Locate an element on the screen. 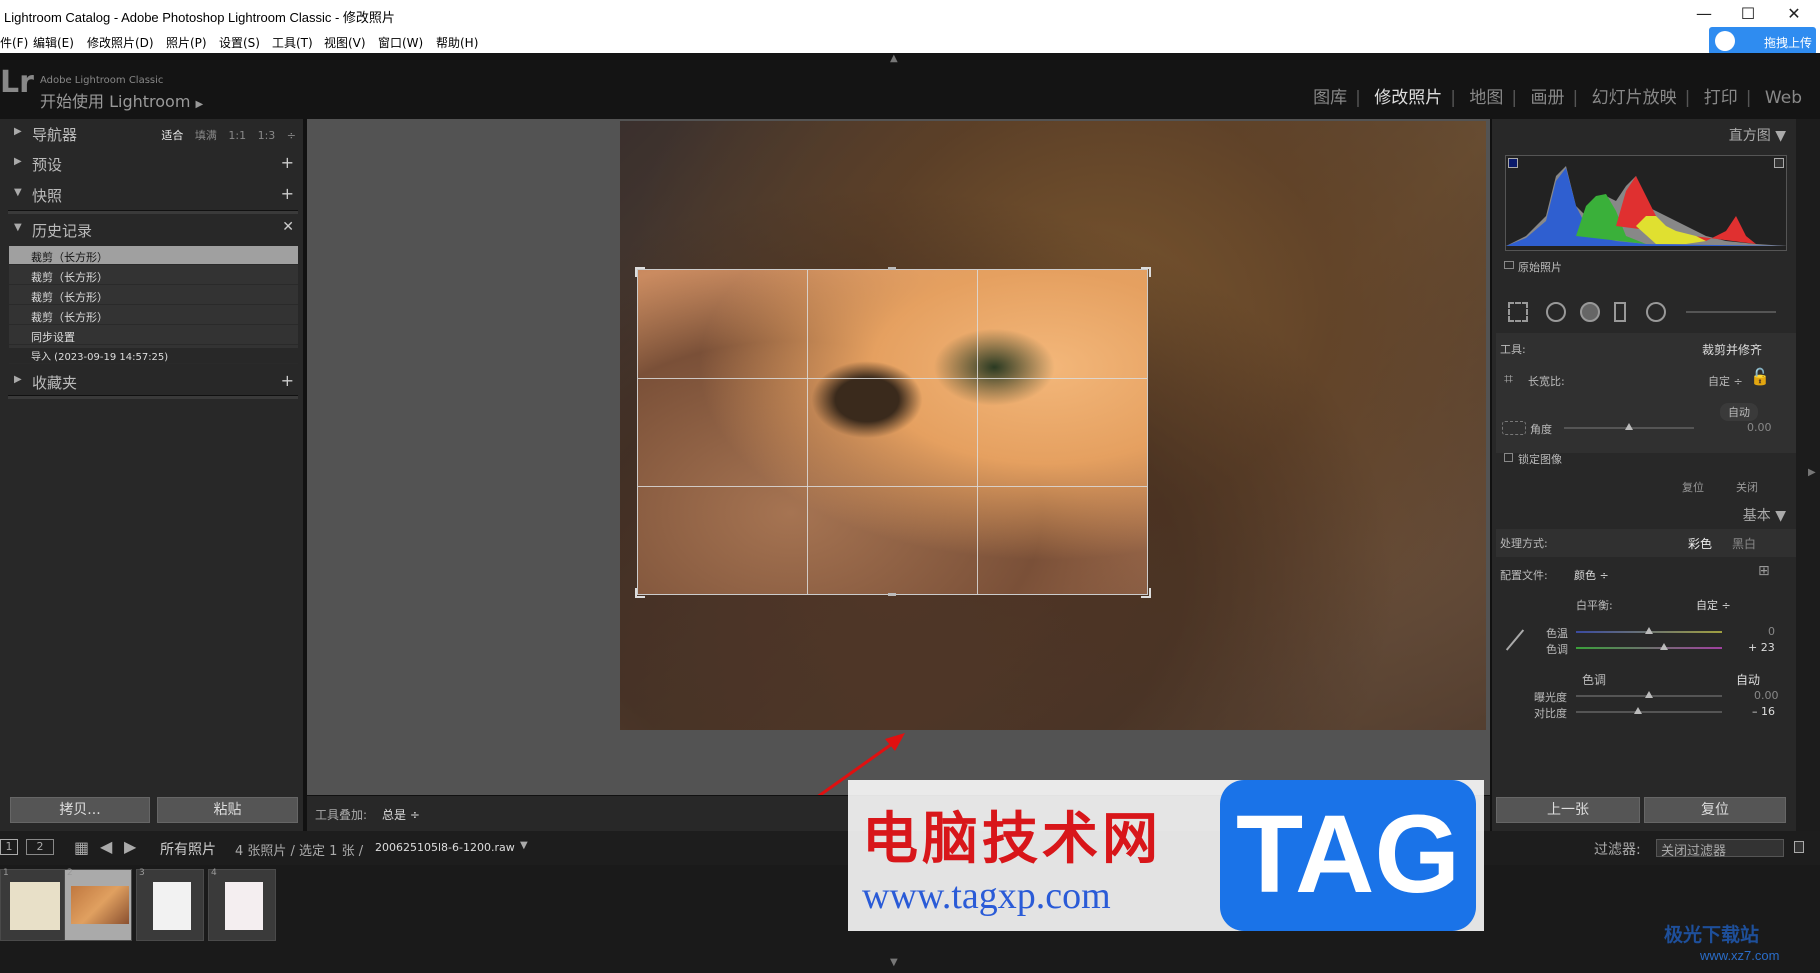 The image size is (1820, 973). module-map: 地图 is located at coordinates (1486, 98).